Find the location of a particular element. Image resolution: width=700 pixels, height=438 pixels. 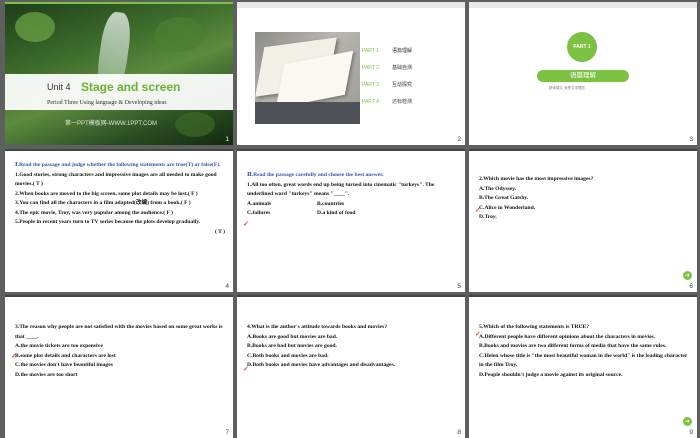

slide-number: 8 is located at coordinates (459, 432).